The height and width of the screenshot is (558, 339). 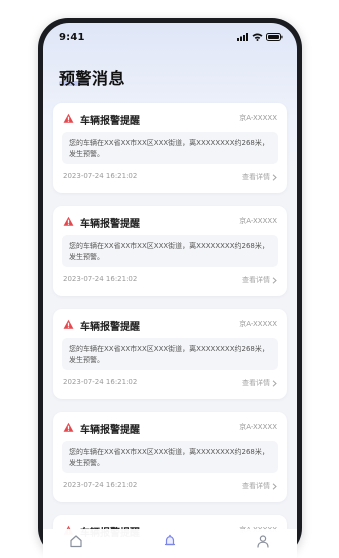 What do you see at coordinates (72, 37) in the screenshot?
I see `status-time: 9:41` at bounding box center [72, 37].